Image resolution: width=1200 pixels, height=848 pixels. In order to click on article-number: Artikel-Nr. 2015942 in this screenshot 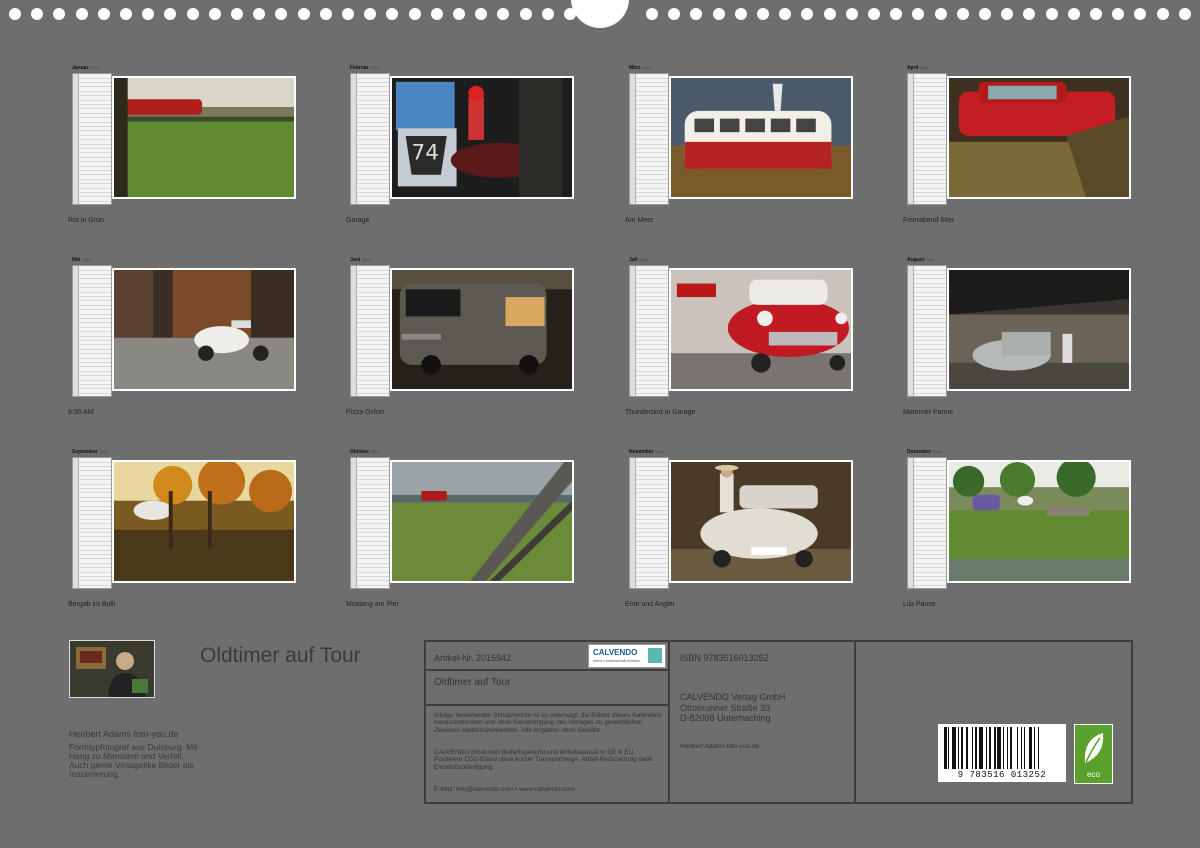, I will do `click(473, 658)`.